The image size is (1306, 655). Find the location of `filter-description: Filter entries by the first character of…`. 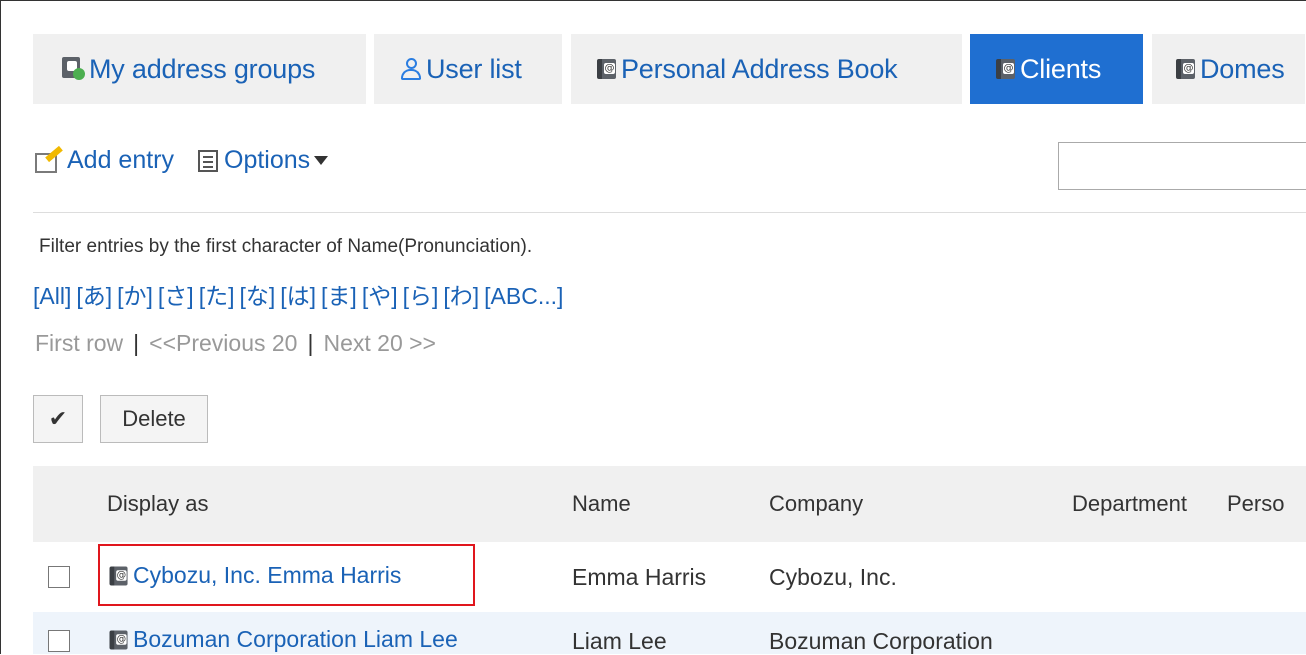

filter-description: Filter entries by the first character of… is located at coordinates (286, 246).